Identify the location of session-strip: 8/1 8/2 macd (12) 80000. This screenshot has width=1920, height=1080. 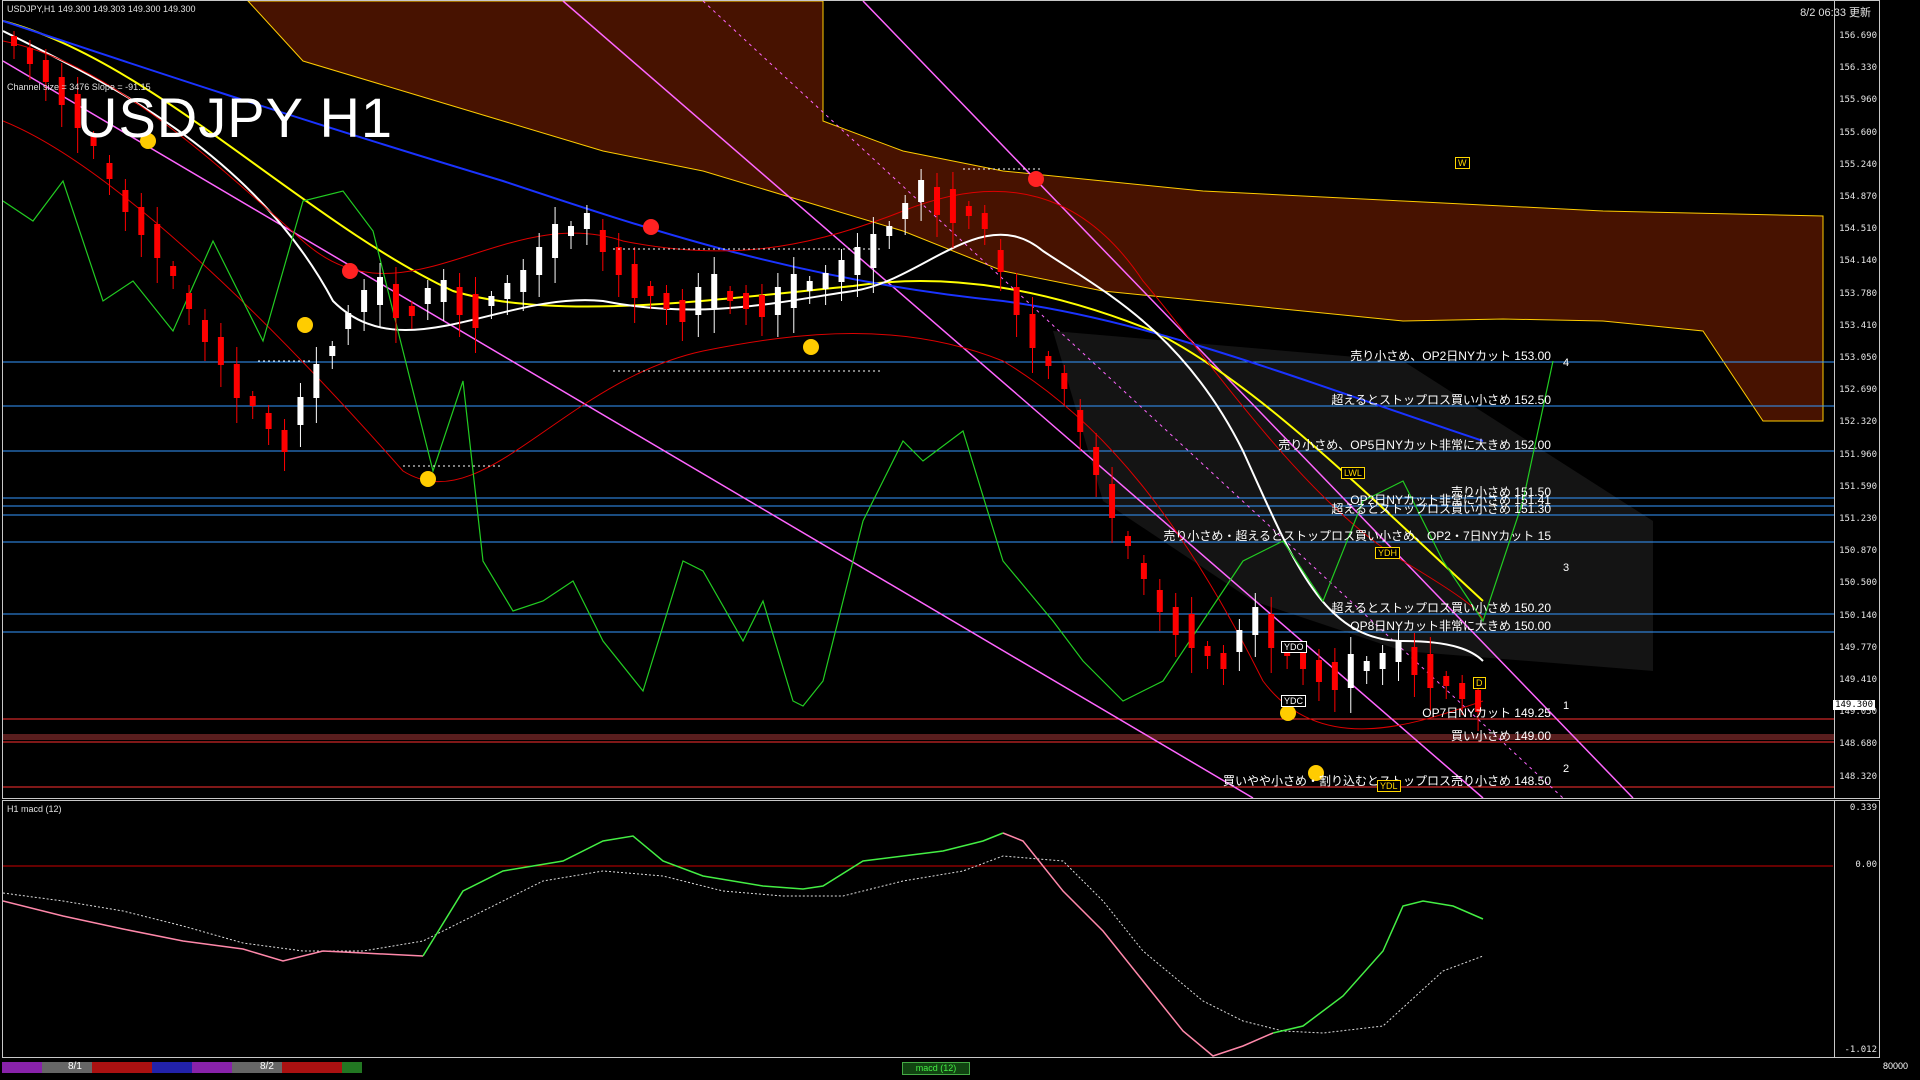
(960, 1069).